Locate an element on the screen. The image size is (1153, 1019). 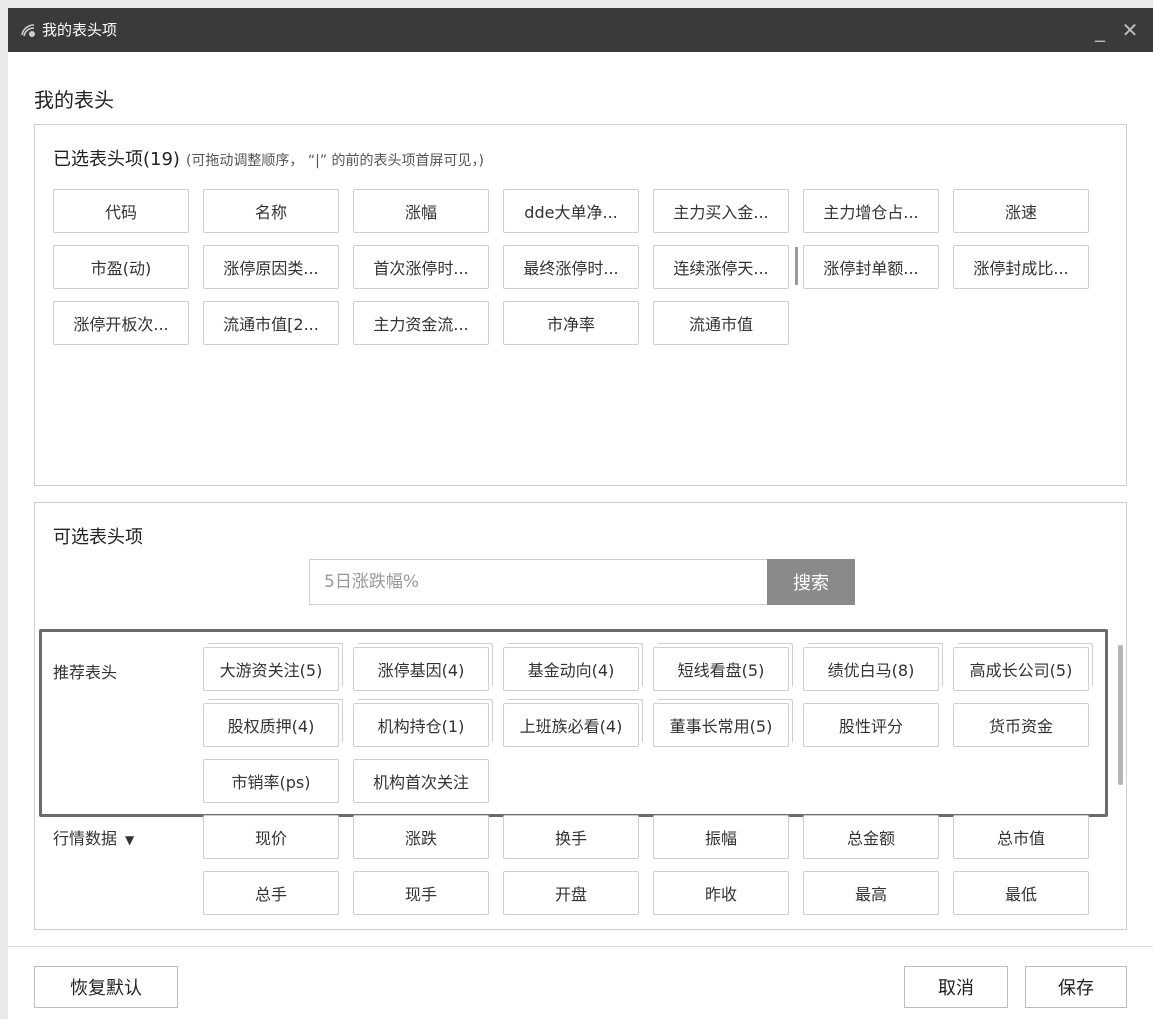
recommend-chip: 股性评分 is located at coordinates (871, 725).